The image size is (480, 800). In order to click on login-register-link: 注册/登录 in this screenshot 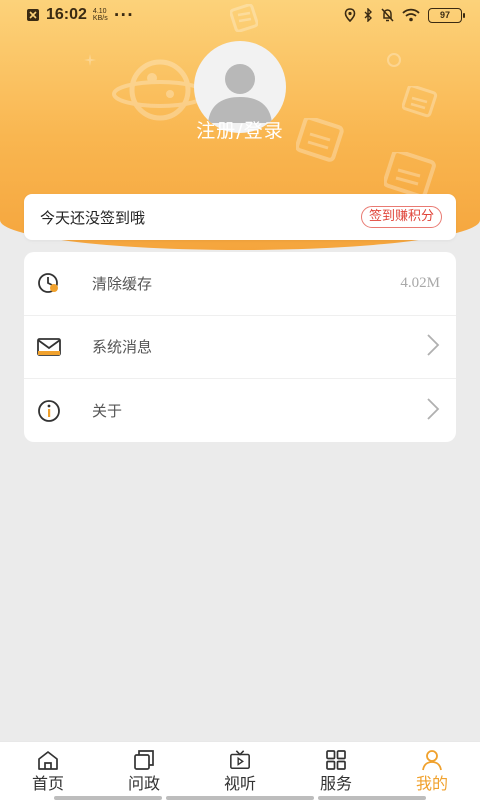, I will do `click(240, 129)`.